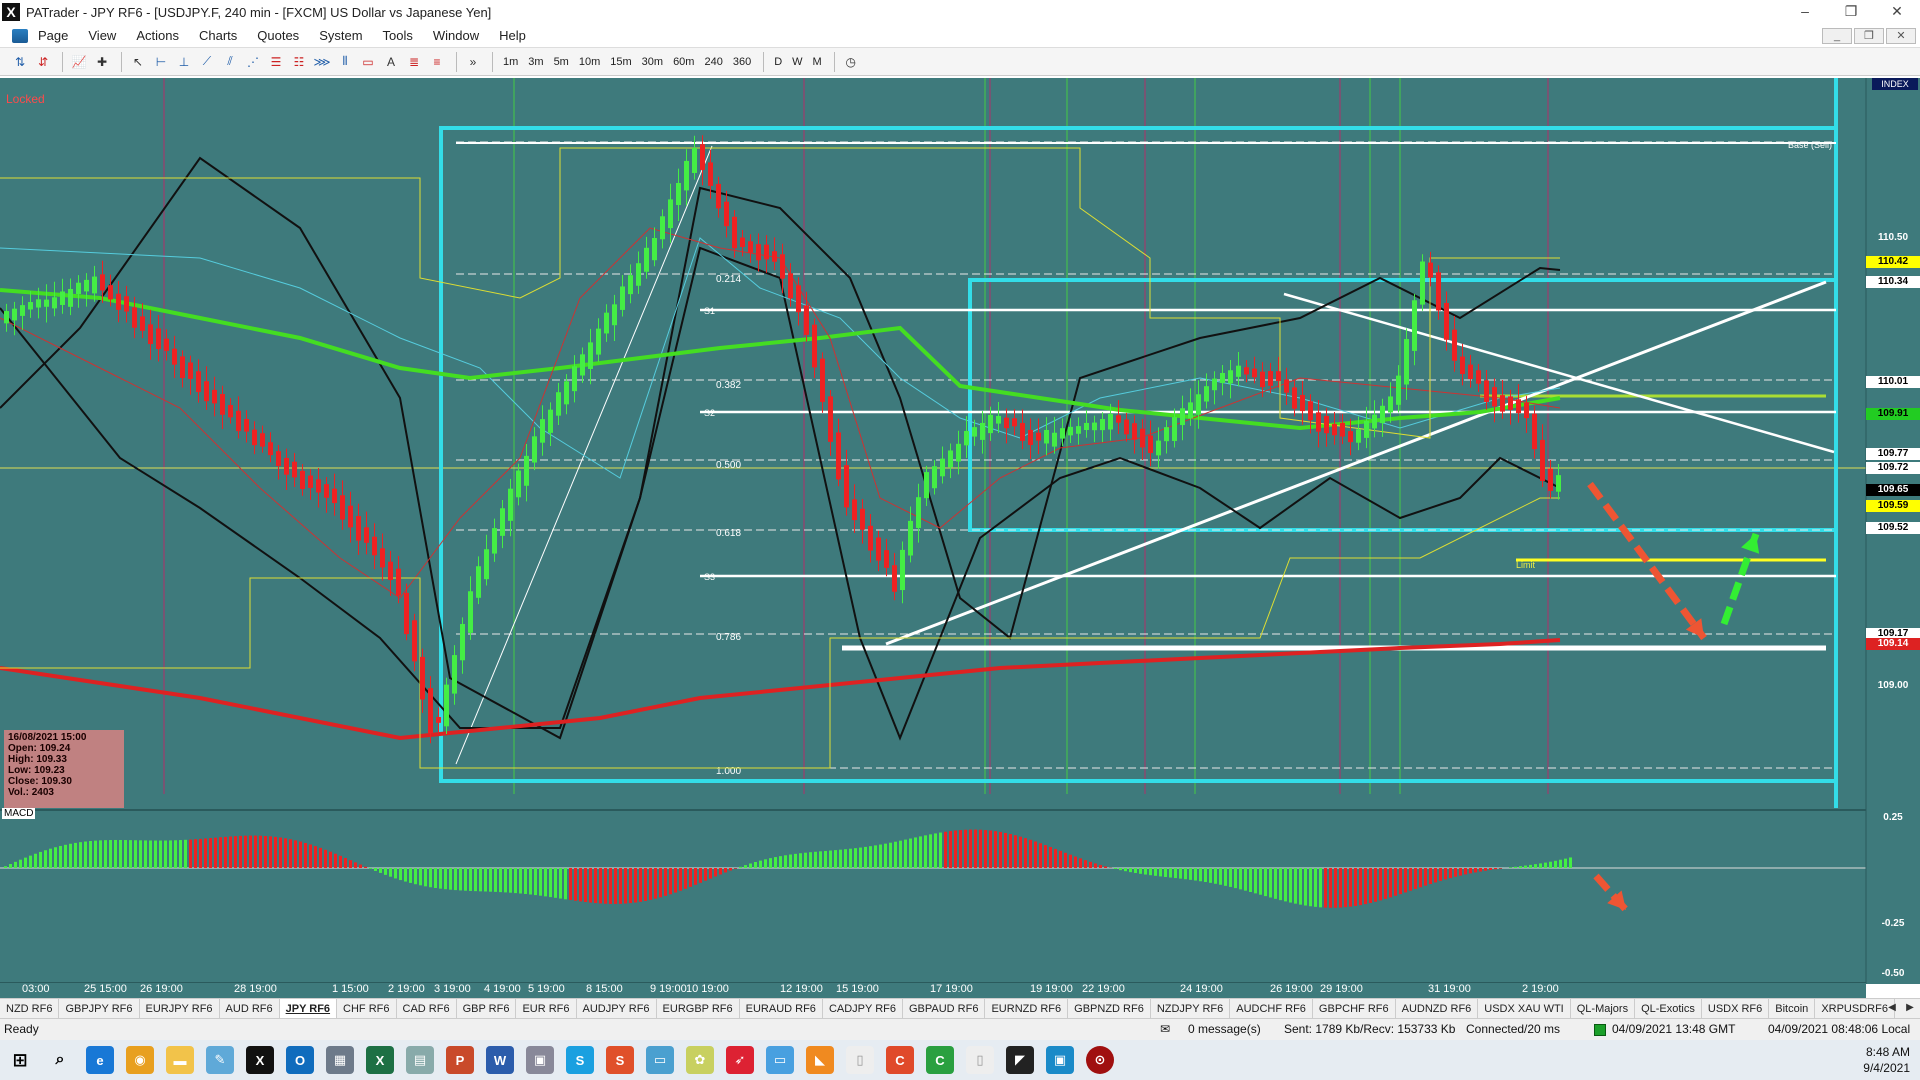 The width and height of the screenshot is (1920, 1080). I want to click on timeframe-3m: 3m, so click(535, 62).